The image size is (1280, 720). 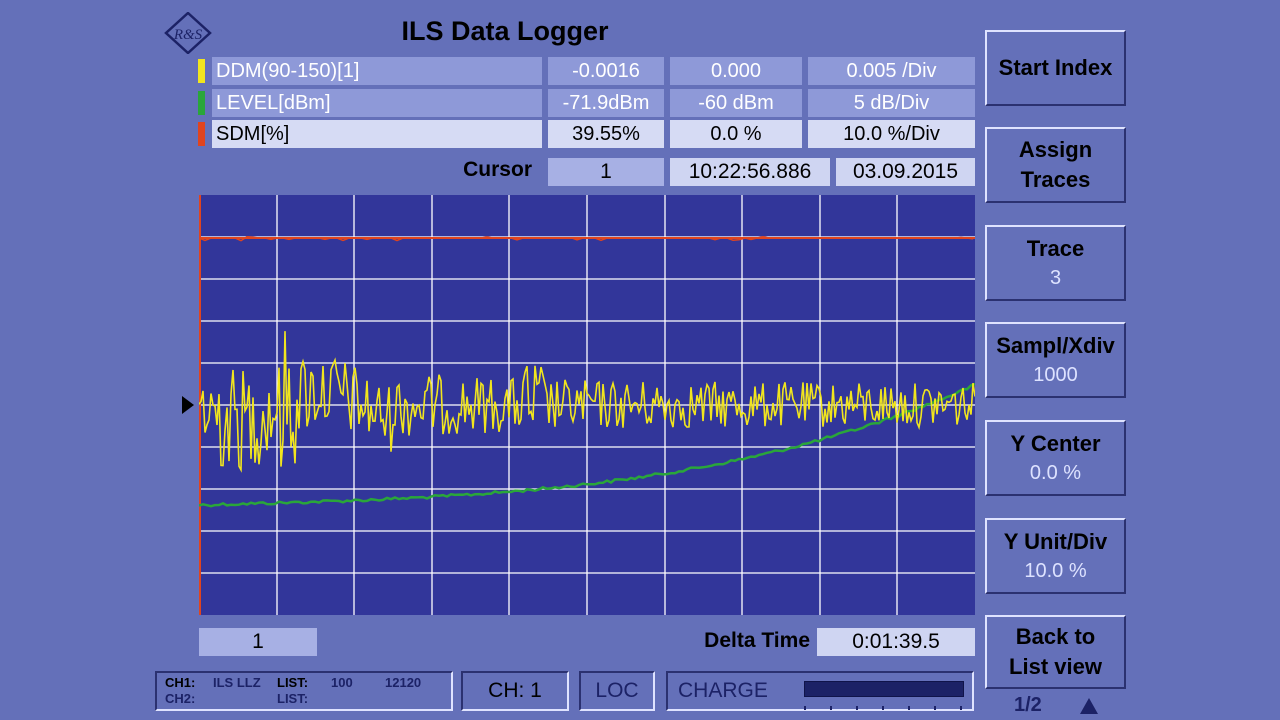 I want to click on assign-traces-button: Assign Traces, so click(x=1055, y=165).